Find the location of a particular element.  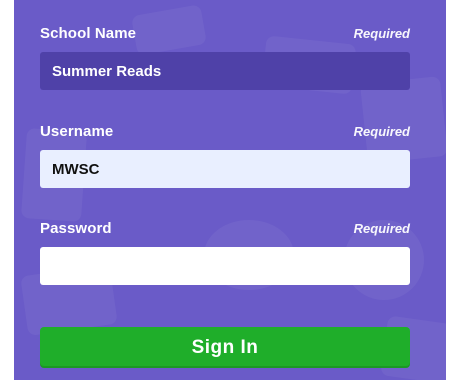

school-name-field is located at coordinates (225, 71).